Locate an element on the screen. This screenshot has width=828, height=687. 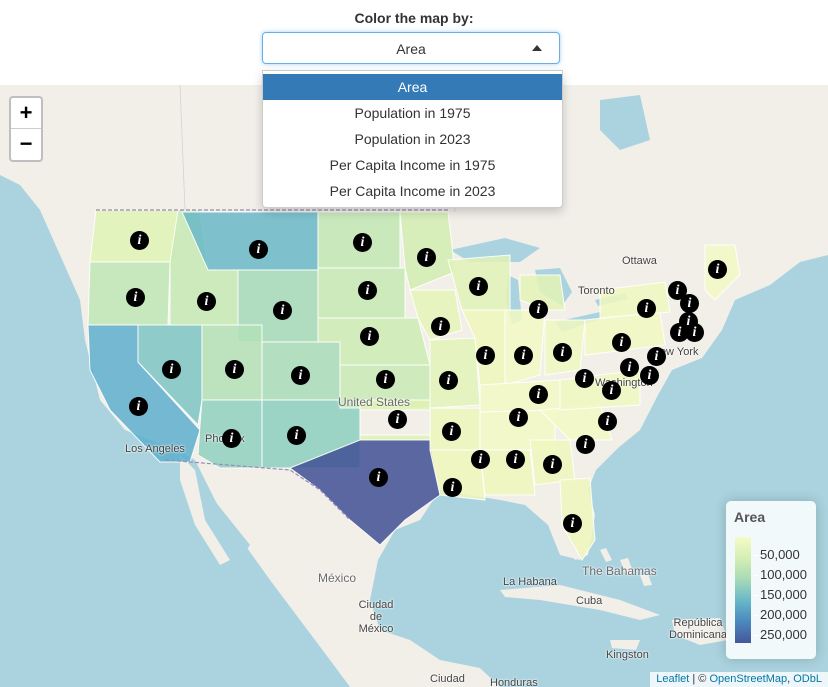
label-mexico: México is located at coordinates (337, 578).